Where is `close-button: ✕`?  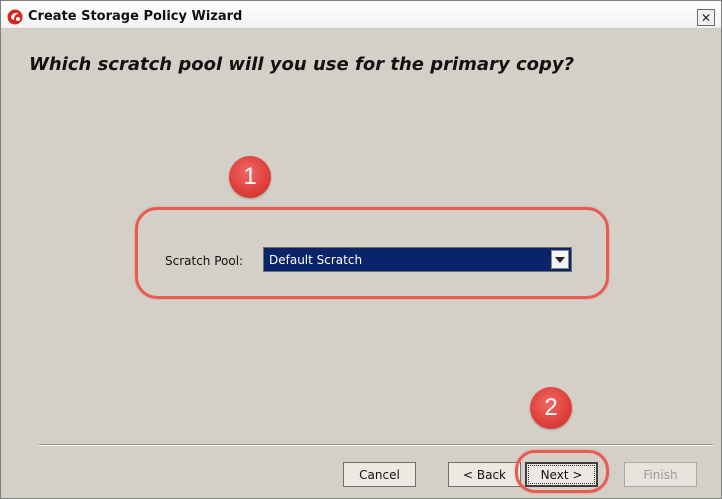 close-button: ✕ is located at coordinates (706, 17).